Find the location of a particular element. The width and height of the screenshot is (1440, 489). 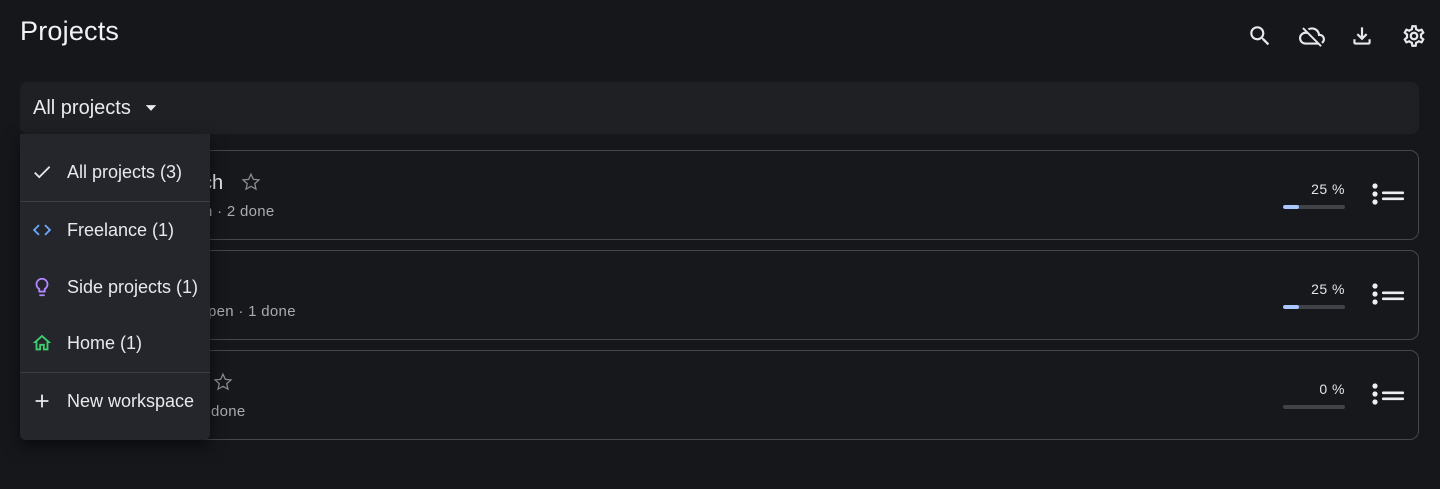

menu-item-freelance: Freelance (1) is located at coordinates (115, 230).